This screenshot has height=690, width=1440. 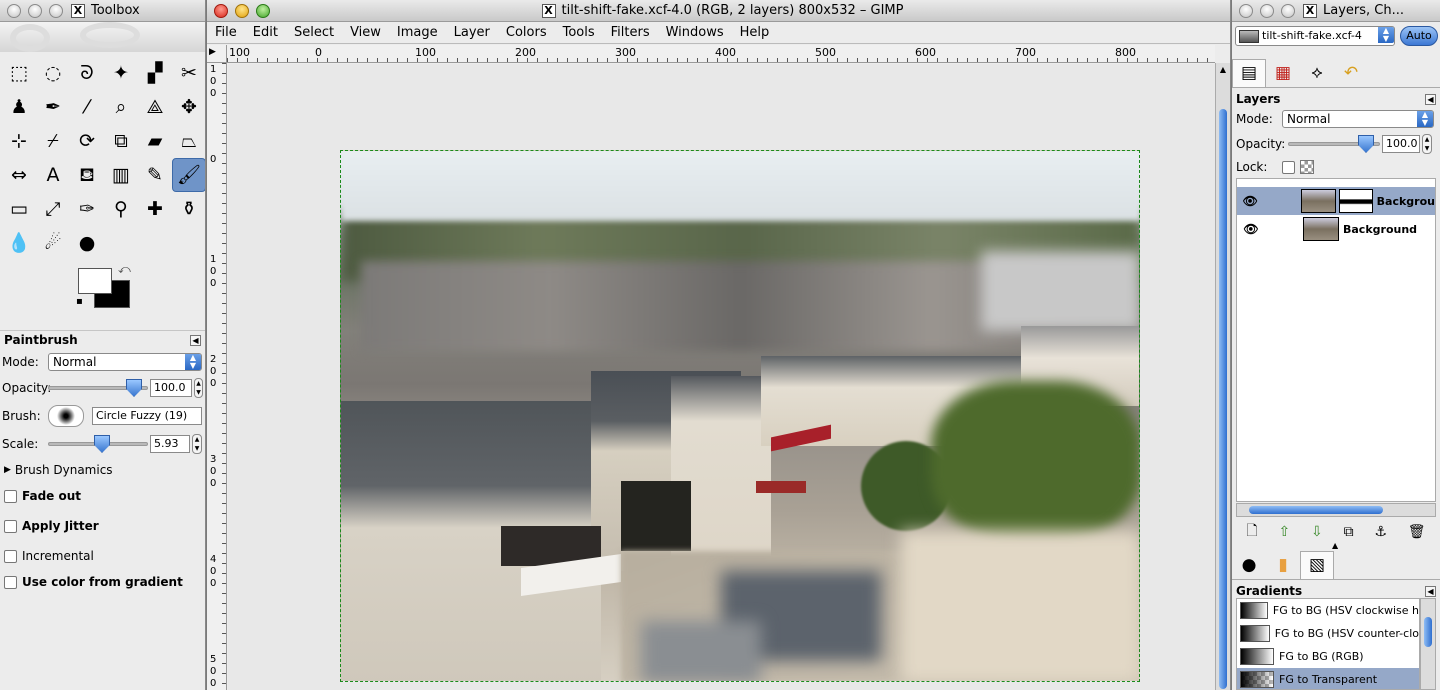 I want to click on scale-slider, so click(x=98, y=444).